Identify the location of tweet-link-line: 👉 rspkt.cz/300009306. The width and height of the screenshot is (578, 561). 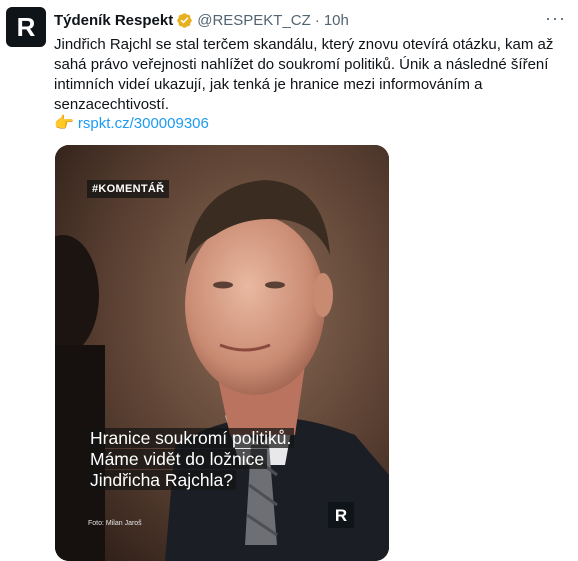
(131, 124).